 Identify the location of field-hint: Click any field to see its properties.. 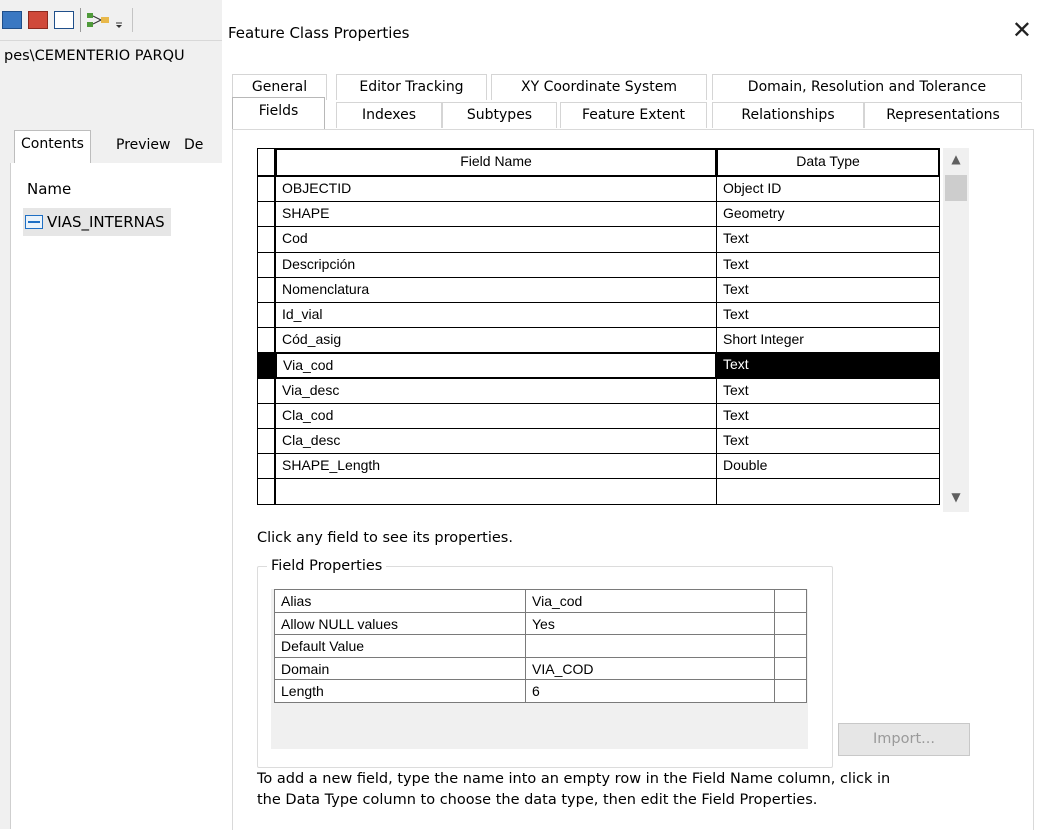
(385, 538).